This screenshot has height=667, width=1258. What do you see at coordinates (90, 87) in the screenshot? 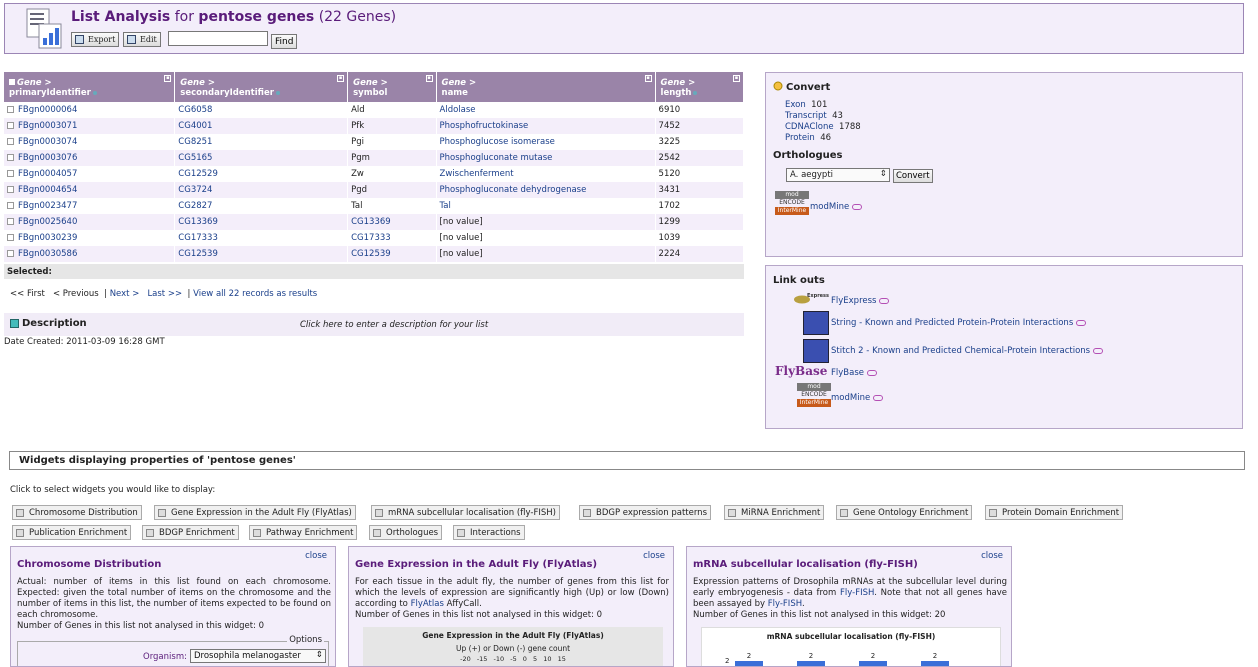
I see `column-header-primaryIdentifier: Gene > primaryIdentifier ▪` at bounding box center [90, 87].